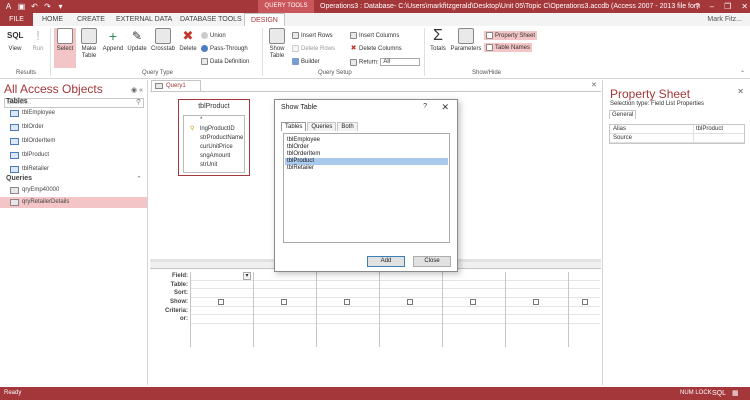 The width and height of the screenshot is (750, 400). Describe the element at coordinates (214, 165) in the screenshot. I see `field-item: strUnit` at that location.